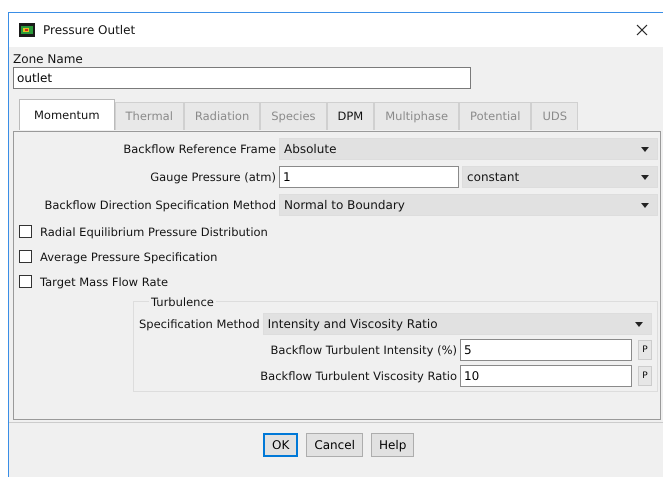 Image resolution: width=663 pixels, height=477 pixels. Describe the element at coordinates (199, 149) in the screenshot. I see `field-label: Backflow Reference Frame` at that location.